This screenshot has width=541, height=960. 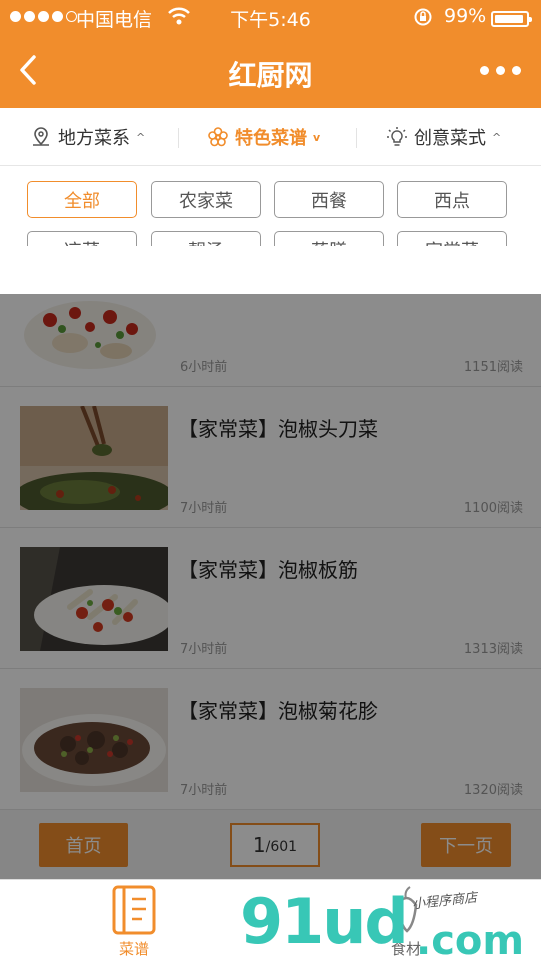 What do you see at coordinates (270, 457) in the screenshot?
I see `list-item: 【家常菜】泡椒头刀菜 7小时前 1100阅读` at bounding box center [270, 457].